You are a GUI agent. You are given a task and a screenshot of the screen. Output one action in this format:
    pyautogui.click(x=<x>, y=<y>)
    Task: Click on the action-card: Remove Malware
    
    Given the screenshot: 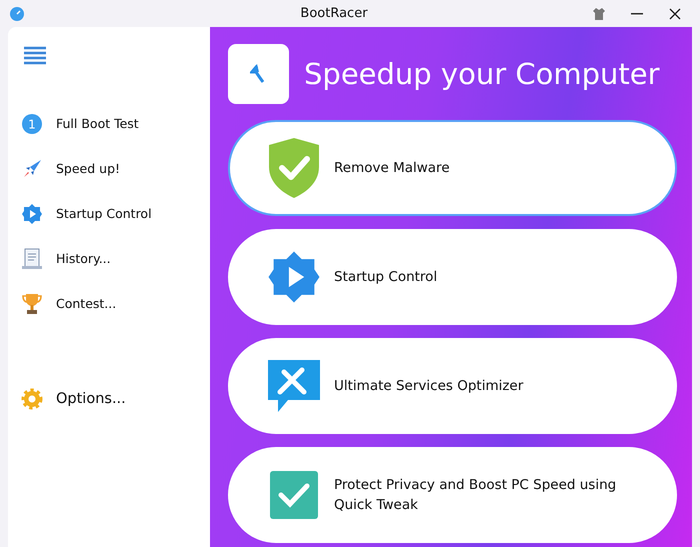 What is the action you would take?
    pyautogui.click(x=452, y=168)
    